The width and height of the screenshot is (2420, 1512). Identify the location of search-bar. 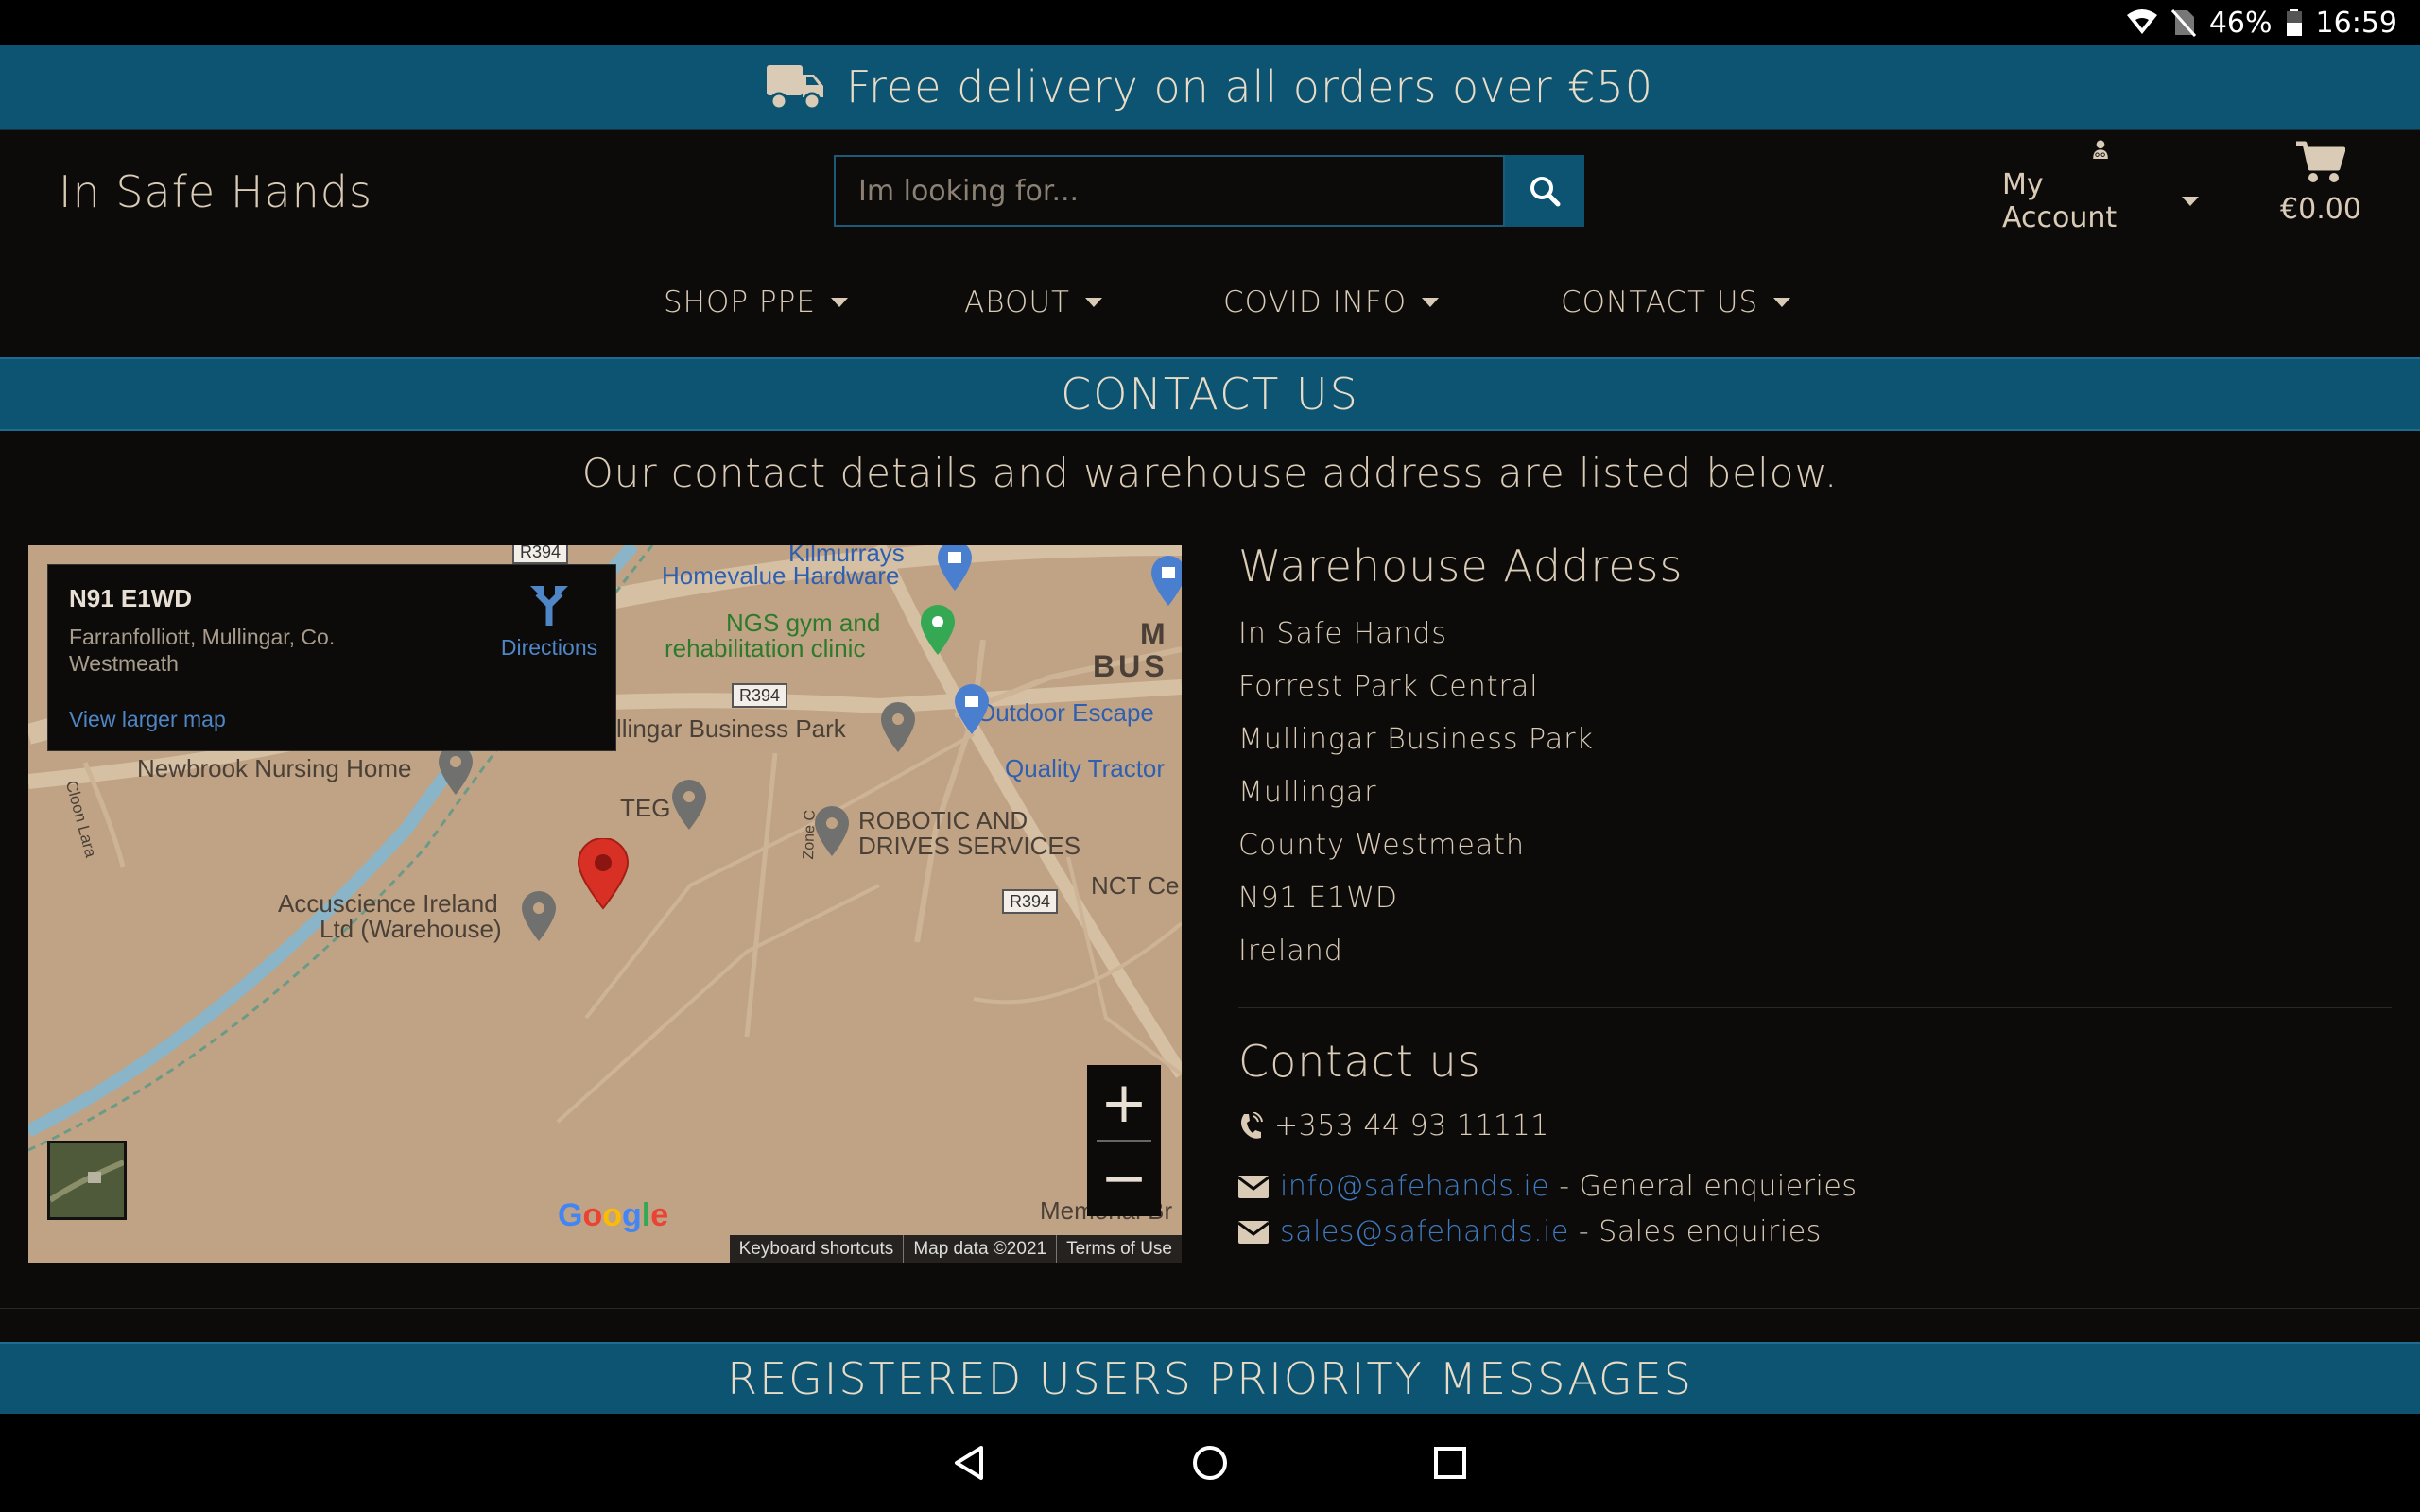
(1209, 191).